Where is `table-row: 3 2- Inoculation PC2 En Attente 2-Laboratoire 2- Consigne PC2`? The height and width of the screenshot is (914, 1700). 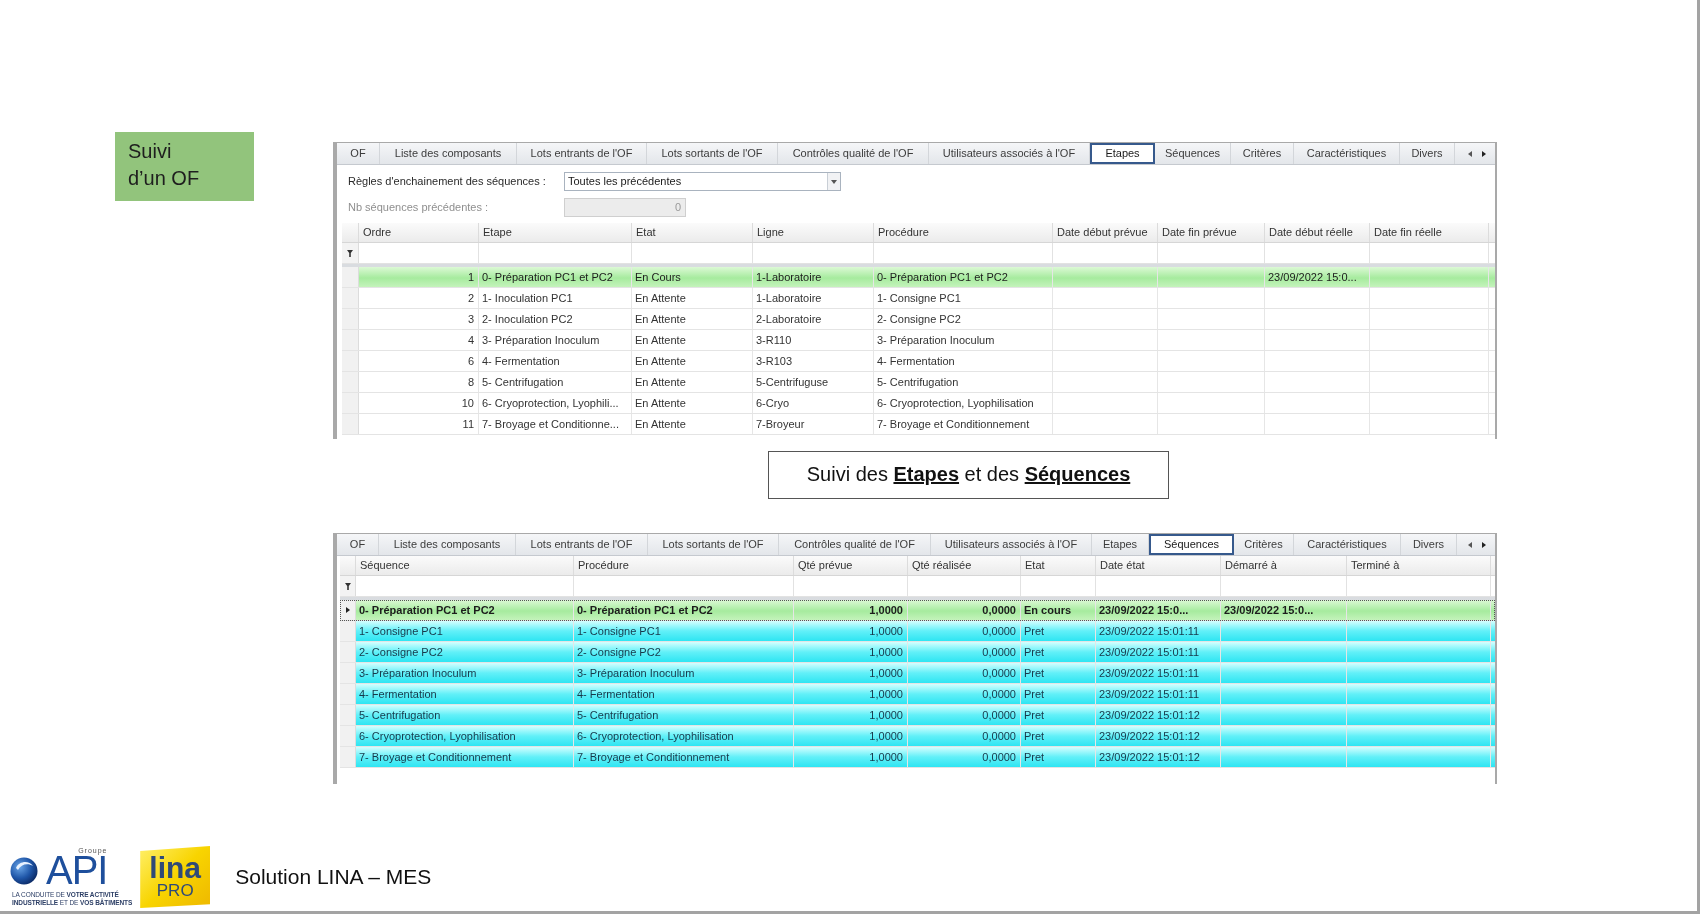 table-row: 3 2- Inoculation PC2 En Attente 2-Laboratoire 2- Consigne PC2 is located at coordinates (918, 319).